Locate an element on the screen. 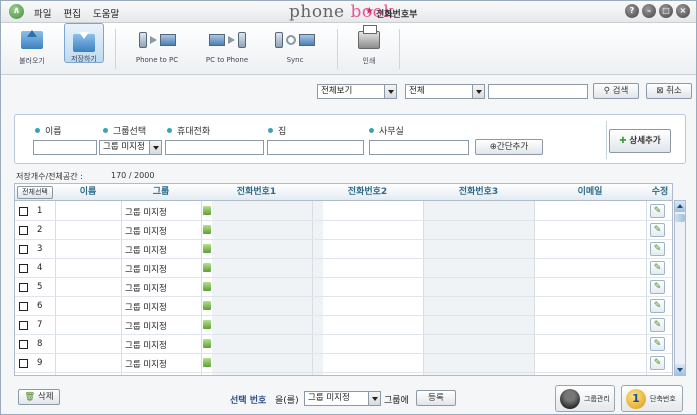  save-button: 저장하기 is located at coordinates (84, 49).